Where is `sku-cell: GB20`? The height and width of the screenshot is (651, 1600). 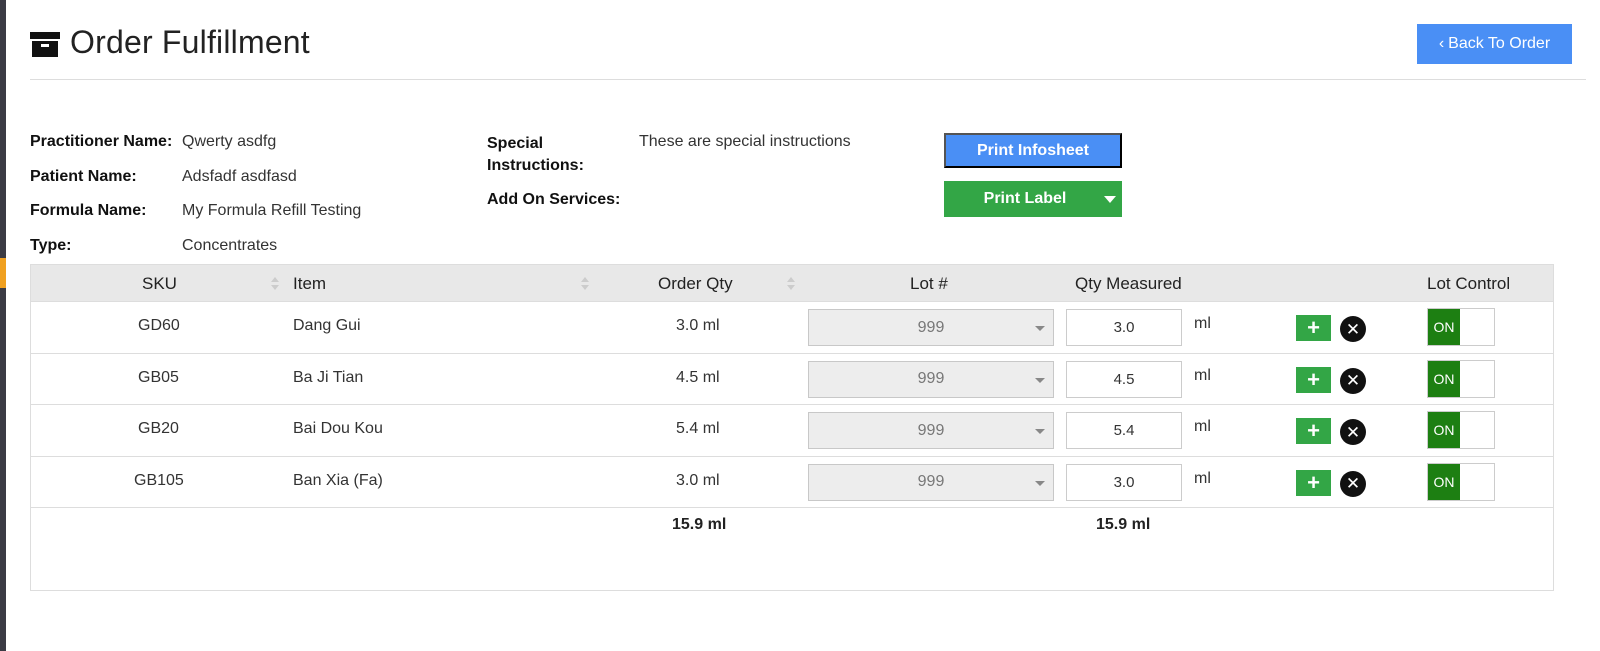
sku-cell: GB20 is located at coordinates (158, 428).